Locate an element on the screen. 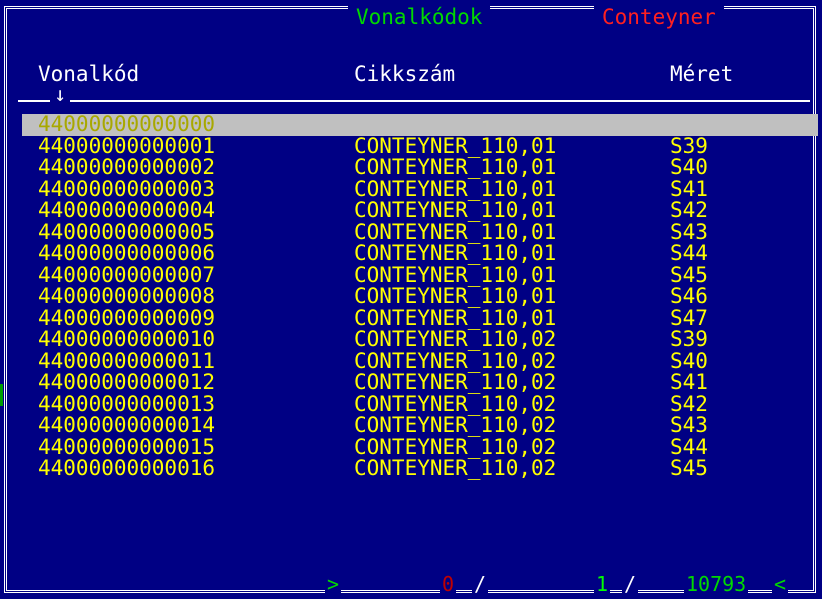 This screenshot has height=599, width=822. table-row: 44000000000003 CONTEYNER_110,01 S41 is located at coordinates (420, 188).